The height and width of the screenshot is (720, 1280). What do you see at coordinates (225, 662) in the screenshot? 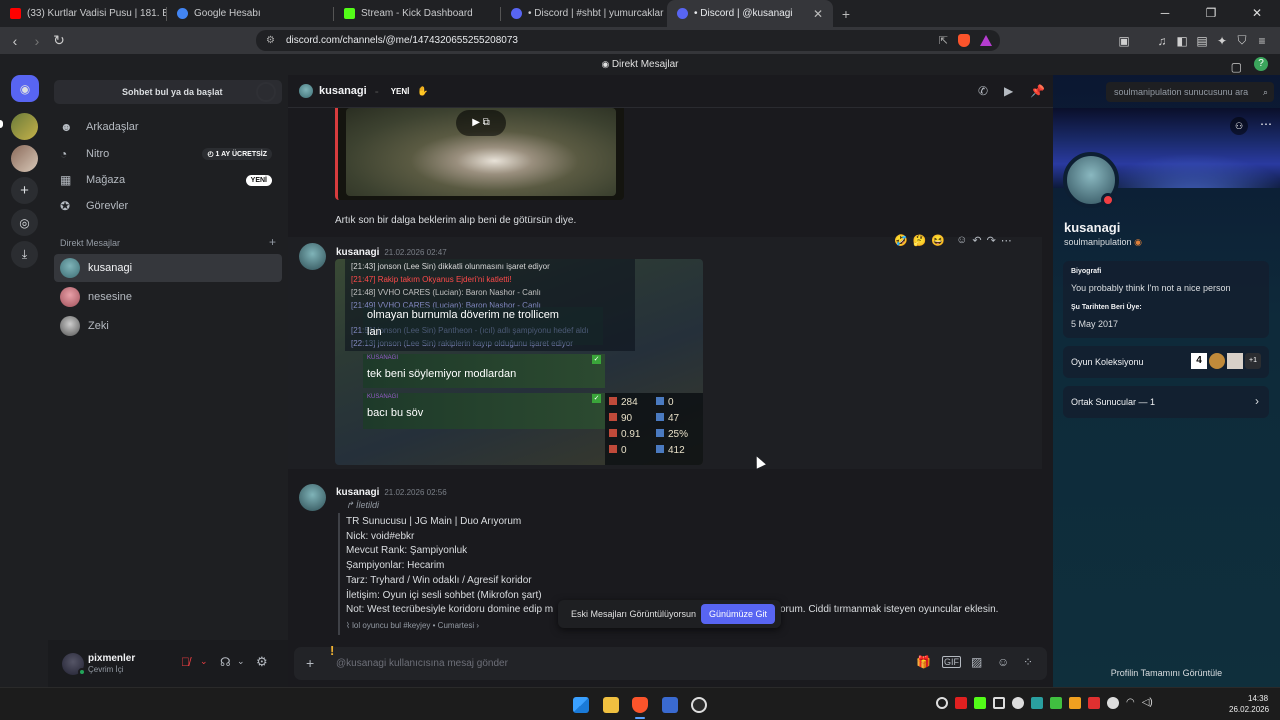
I see `headphones-icon: ☊` at bounding box center [225, 662].